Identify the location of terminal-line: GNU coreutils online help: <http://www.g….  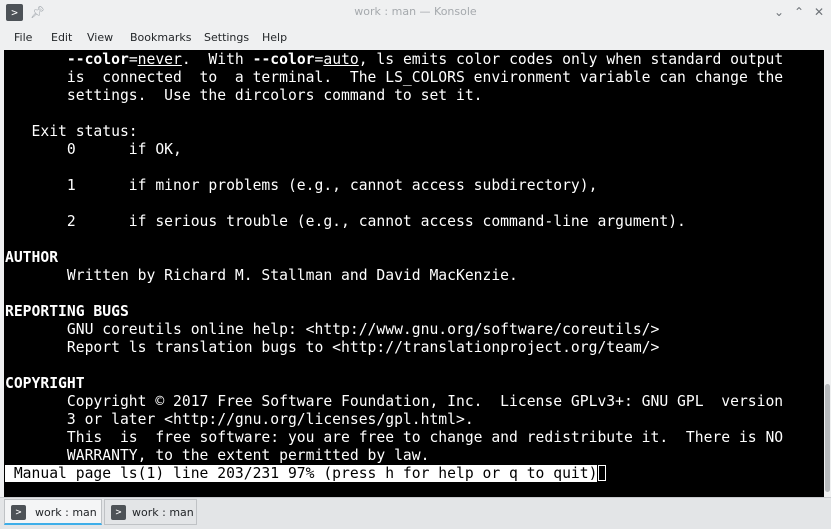
(332, 329).